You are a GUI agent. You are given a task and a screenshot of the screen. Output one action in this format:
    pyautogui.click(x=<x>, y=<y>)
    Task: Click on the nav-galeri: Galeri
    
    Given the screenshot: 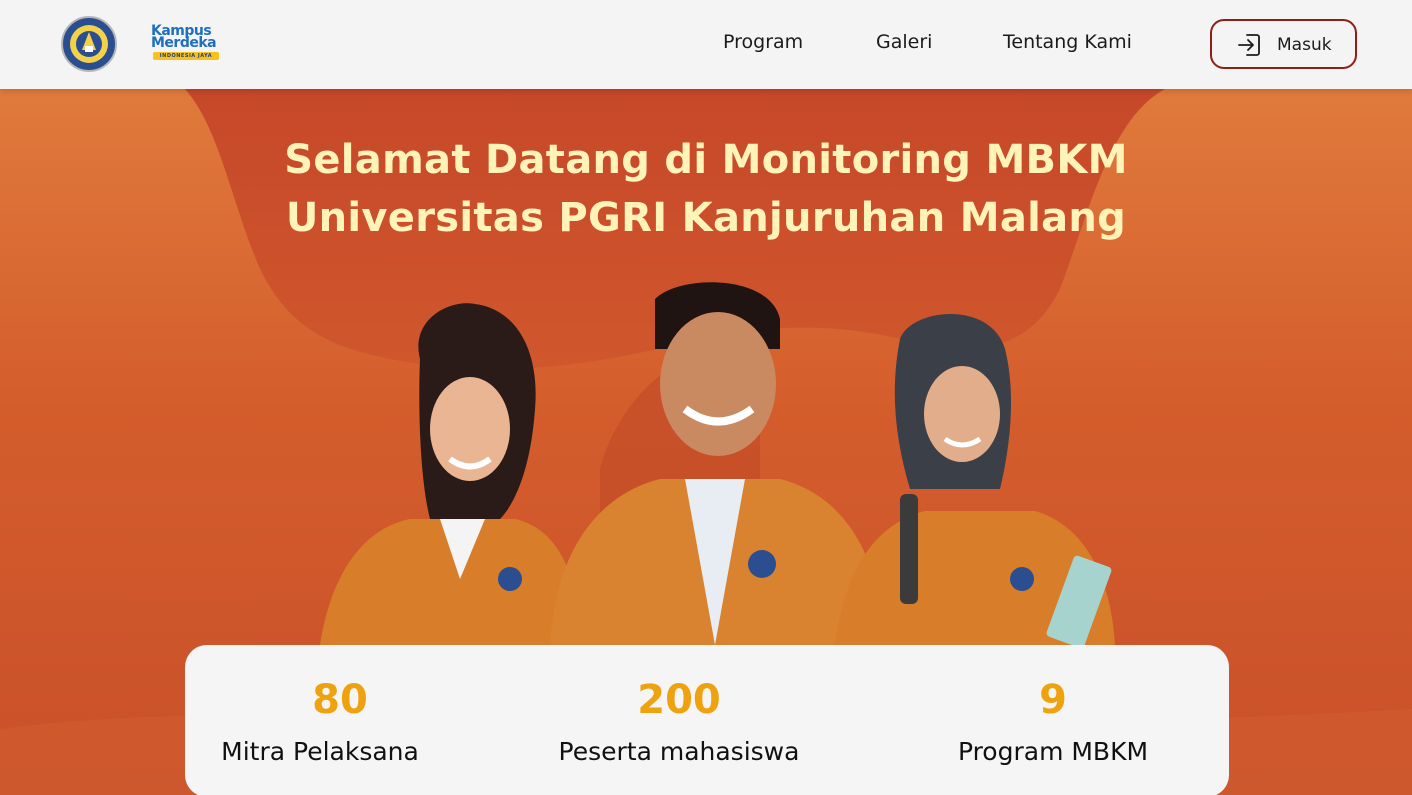 What is the action you would take?
    pyautogui.click(x=904, y=42)
    